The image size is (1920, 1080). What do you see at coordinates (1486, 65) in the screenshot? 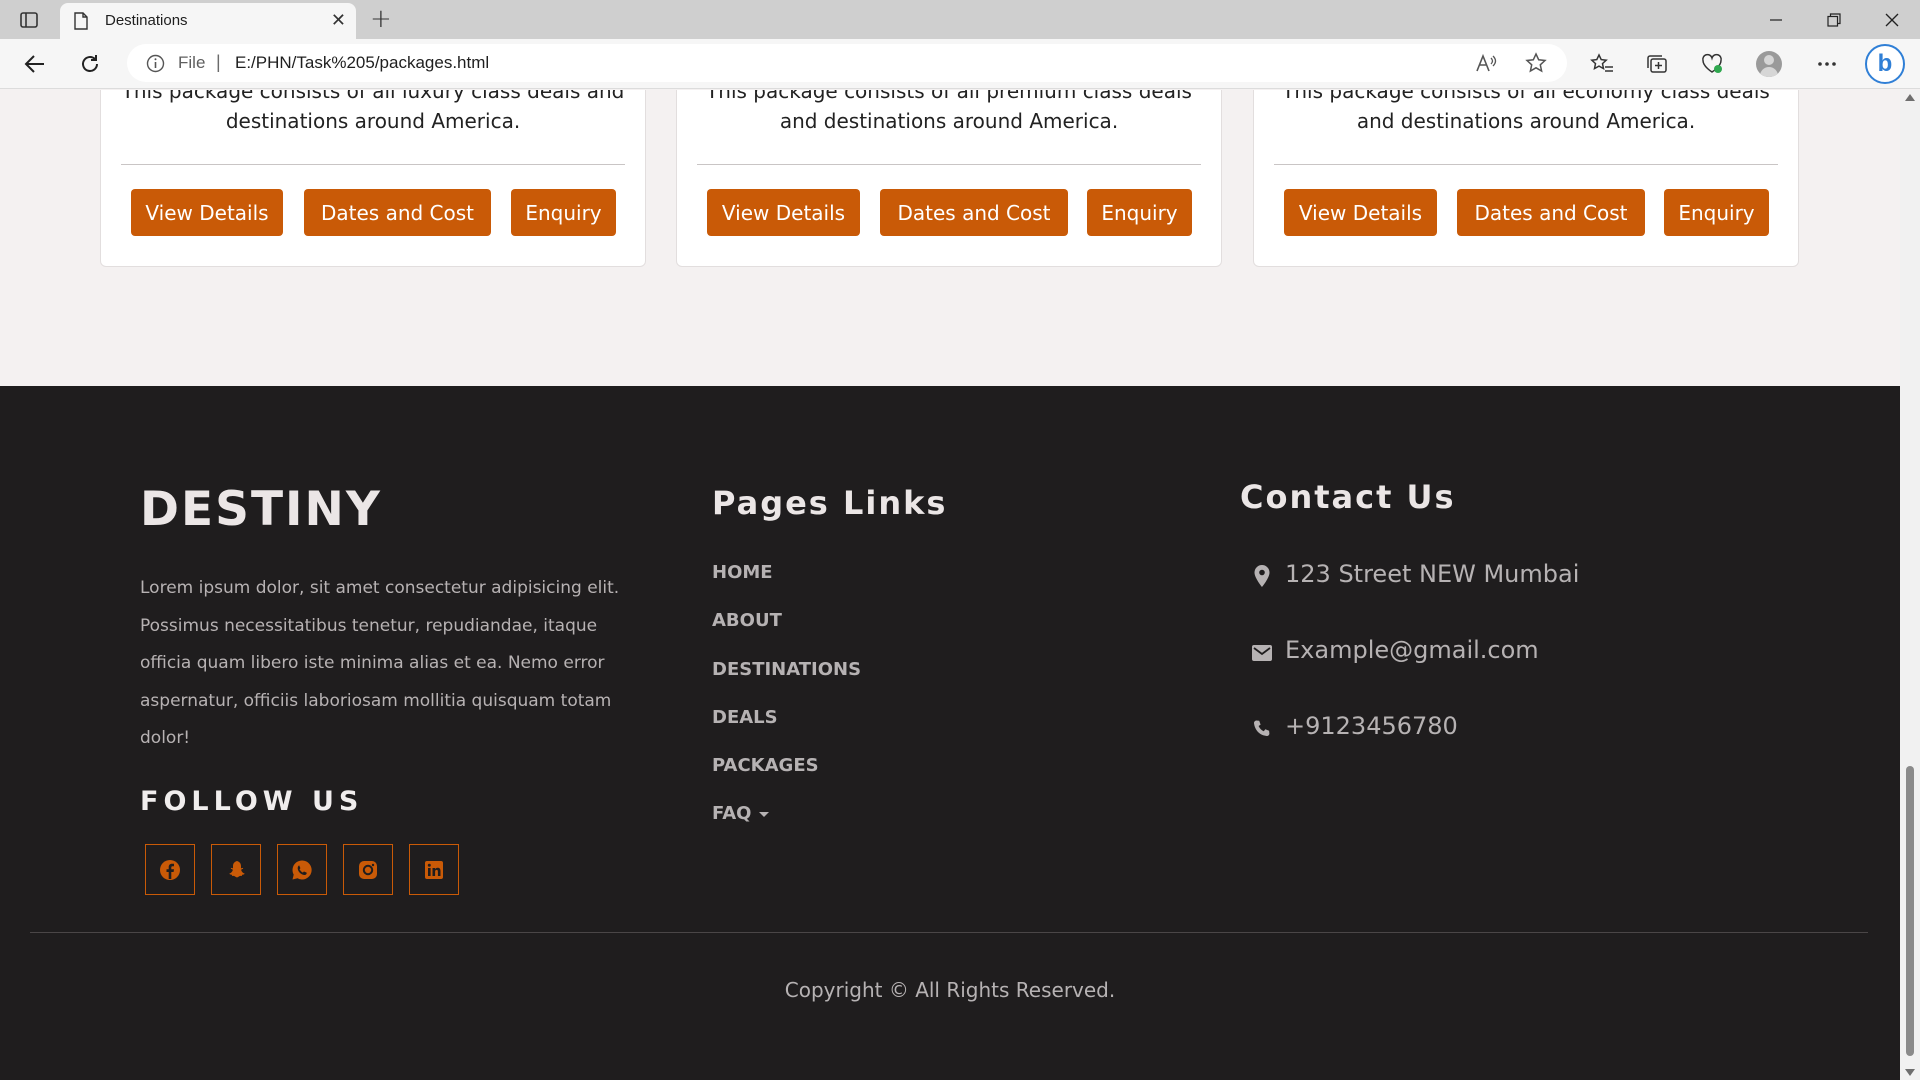
I see `read-aloud-icon` at bounding box center [1486, 65].